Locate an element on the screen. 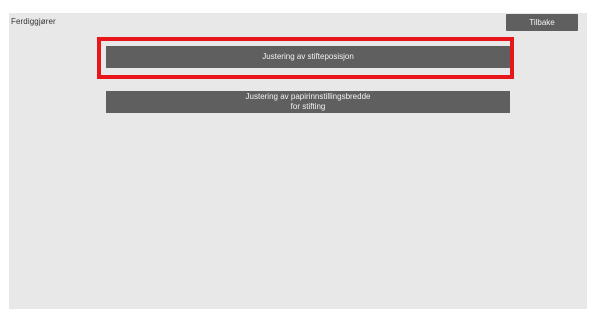  staple-position-adjust-button: Justering av stifteposisjon is located at coordinates (308, 57).